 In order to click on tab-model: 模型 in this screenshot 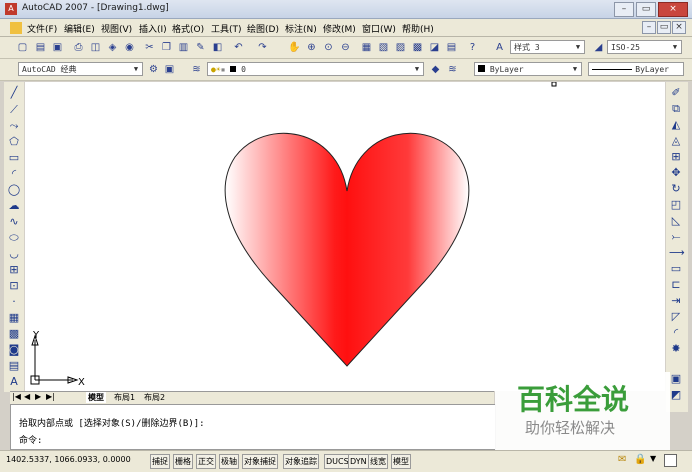, I will do `click(96, 397)`.